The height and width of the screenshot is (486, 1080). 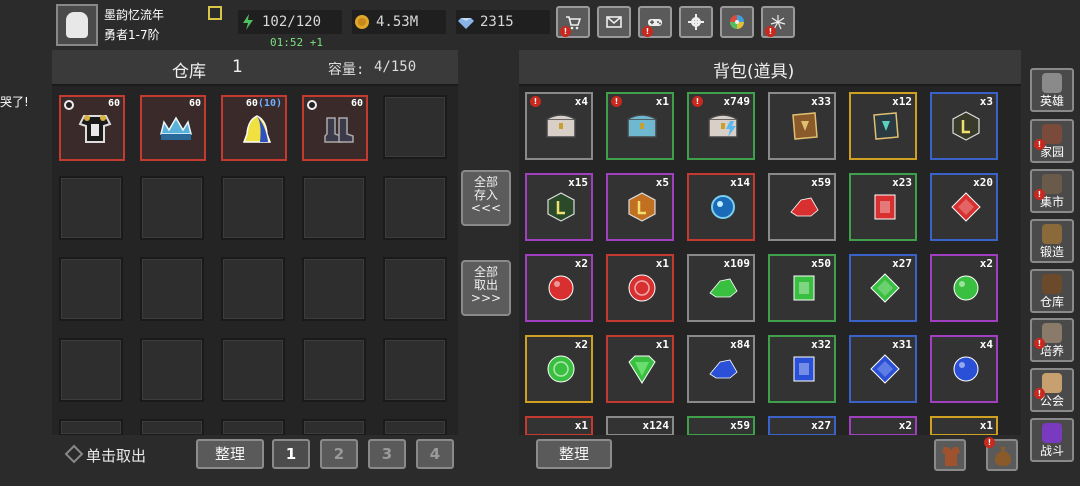 I want to click on sidebar-item-label: 仓库, so click(x=1051, y=302).